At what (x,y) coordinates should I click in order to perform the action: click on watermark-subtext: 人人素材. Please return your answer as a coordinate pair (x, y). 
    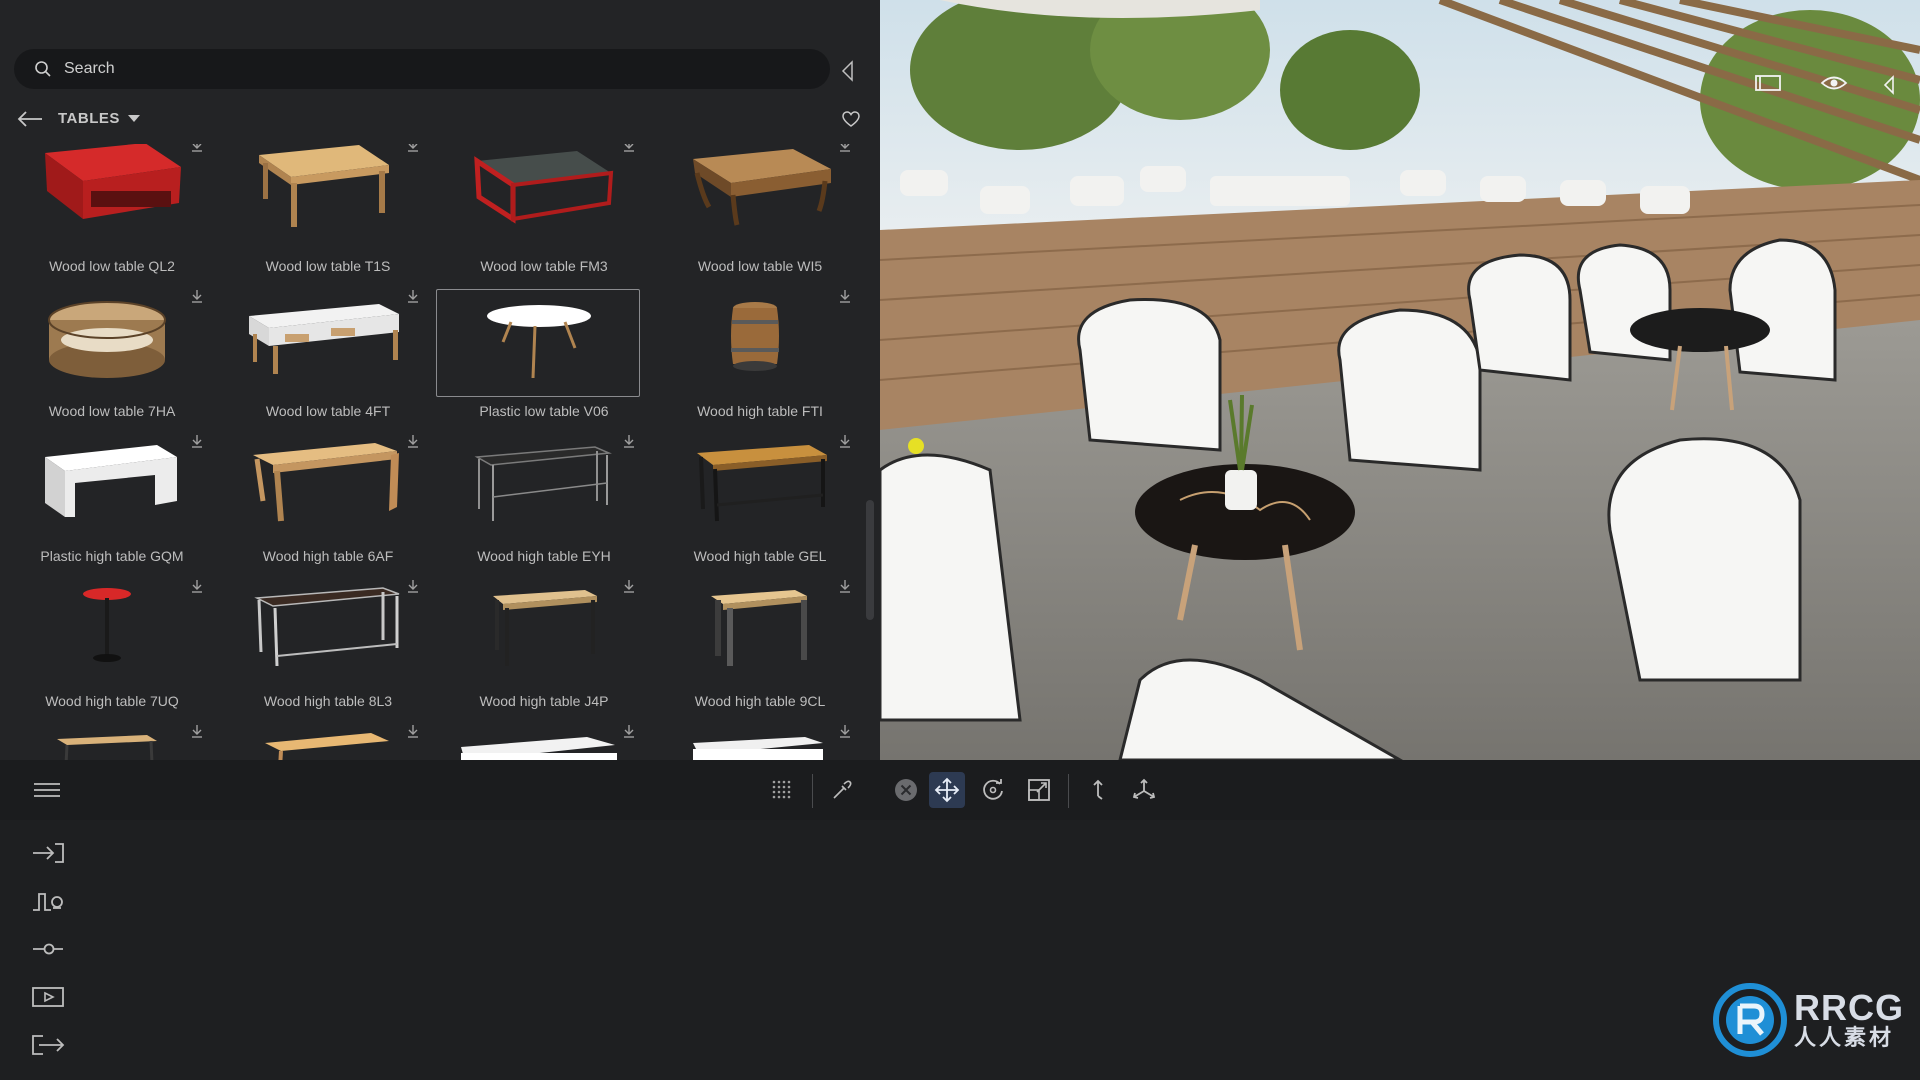
    Looking at the image, I should click on (1844, 1037).